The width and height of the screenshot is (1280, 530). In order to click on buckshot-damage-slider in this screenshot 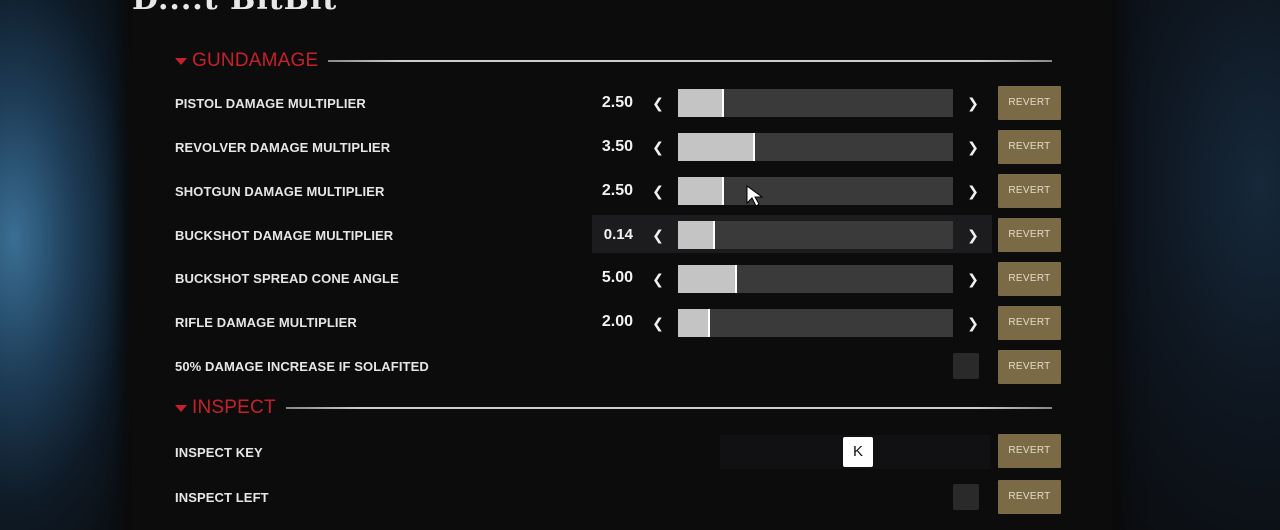, I will do `click(815, 235)`.